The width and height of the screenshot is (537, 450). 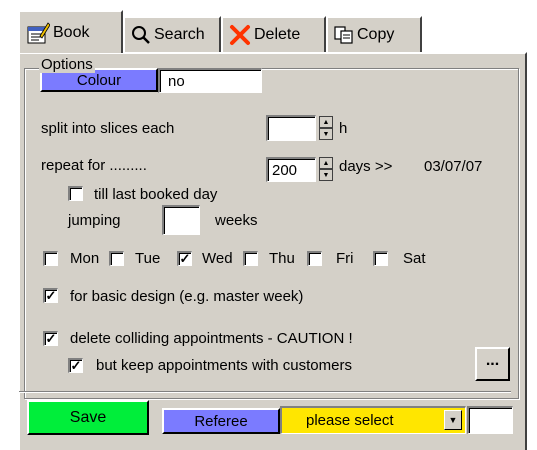 What do you see at coordinates (50, 295) in the screenshot?
I see `basic-design-checkbox: ✓` at bounding box center [50, 295].